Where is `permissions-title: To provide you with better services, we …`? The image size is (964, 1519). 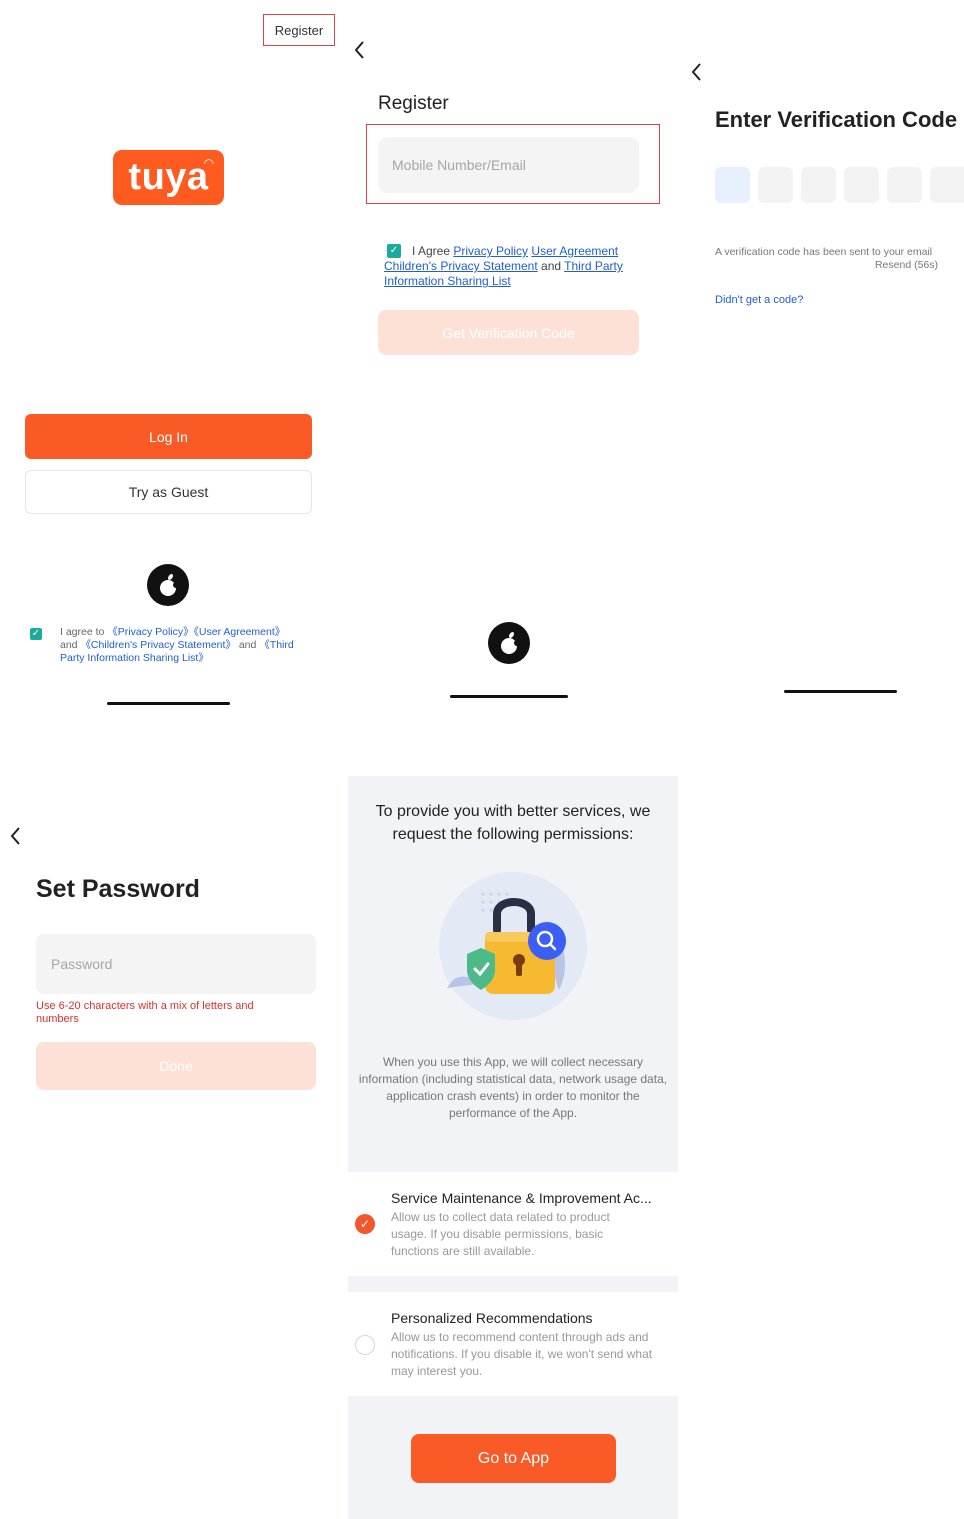 permissions-title: To provide you with better services, we … is located at coordinates (513, 823).